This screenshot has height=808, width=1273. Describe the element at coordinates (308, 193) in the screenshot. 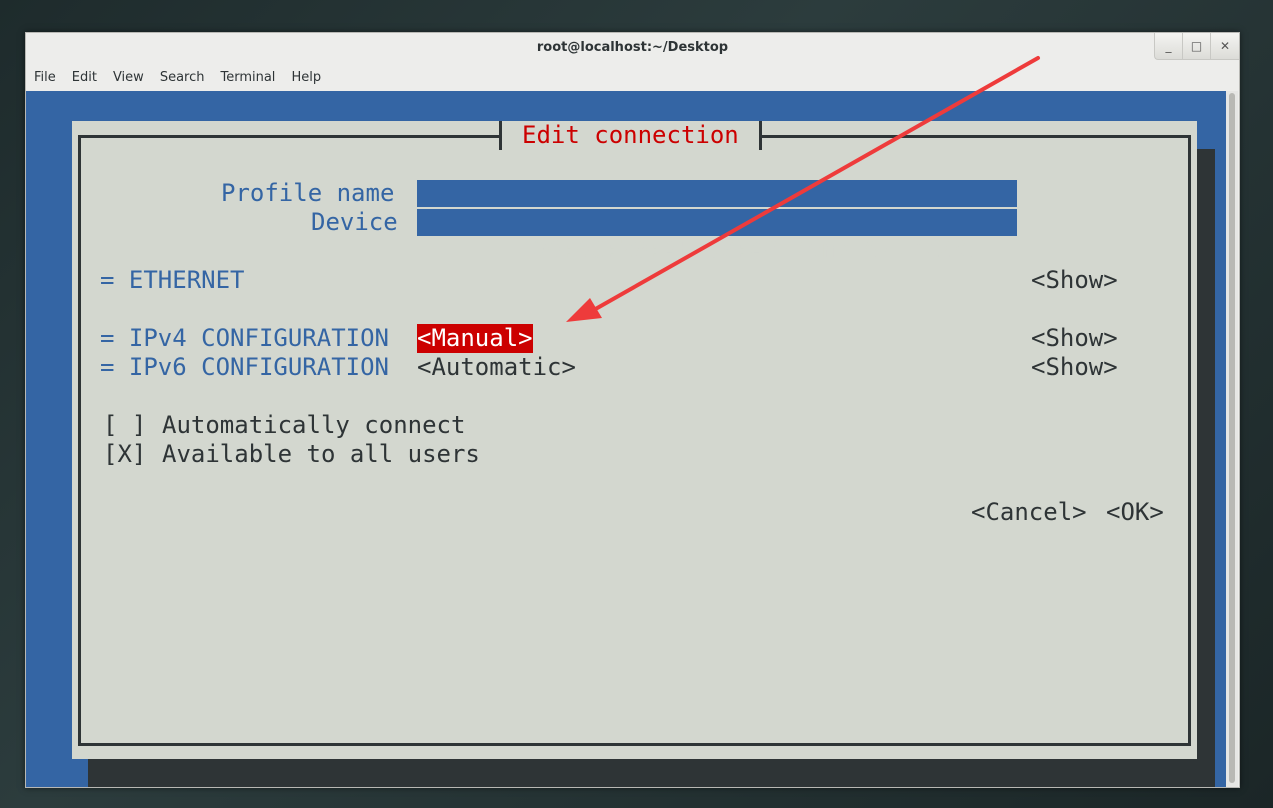

I see `profile-name-label: Profile name` at that location.